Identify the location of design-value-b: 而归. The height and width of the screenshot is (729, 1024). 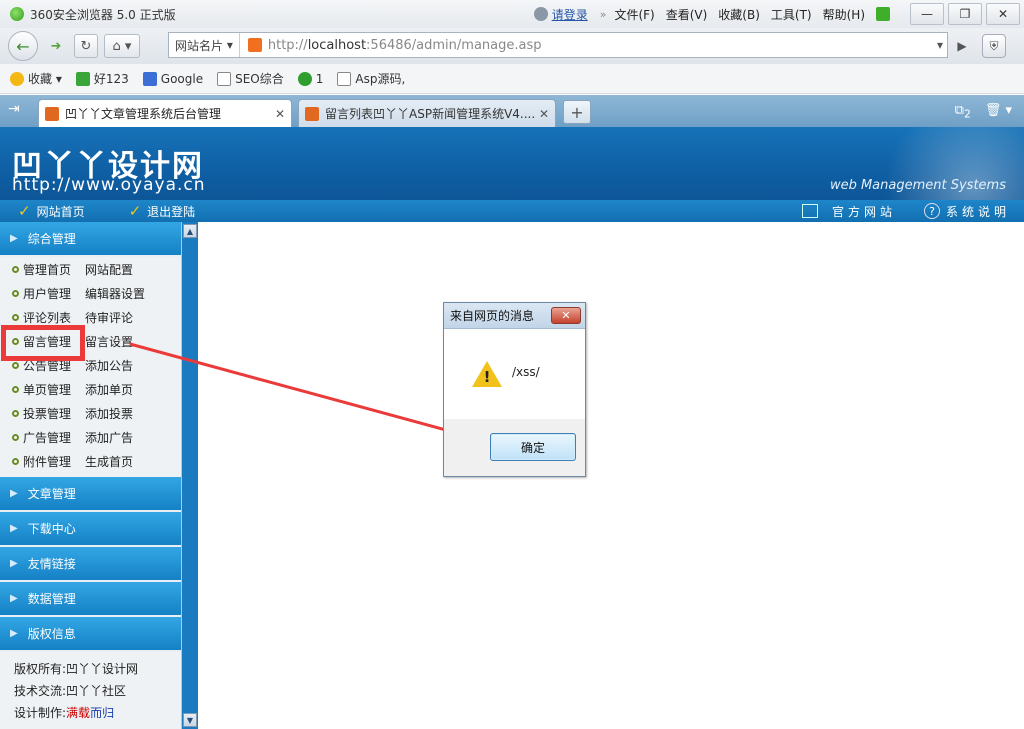
(102, 713).